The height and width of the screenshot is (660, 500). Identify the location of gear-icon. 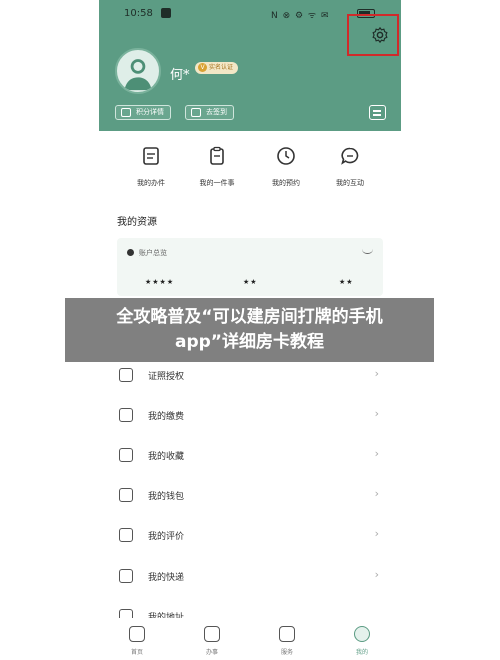
(380, 35).